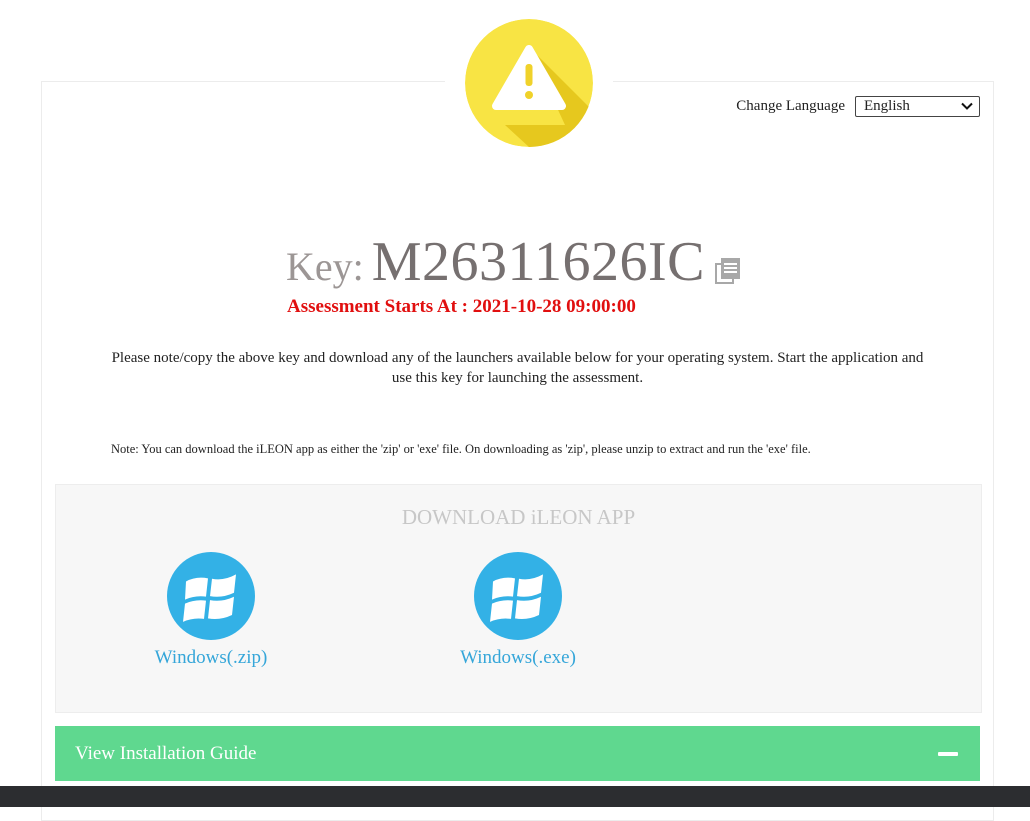  I want to click on warning-badge, so click(529, 84).